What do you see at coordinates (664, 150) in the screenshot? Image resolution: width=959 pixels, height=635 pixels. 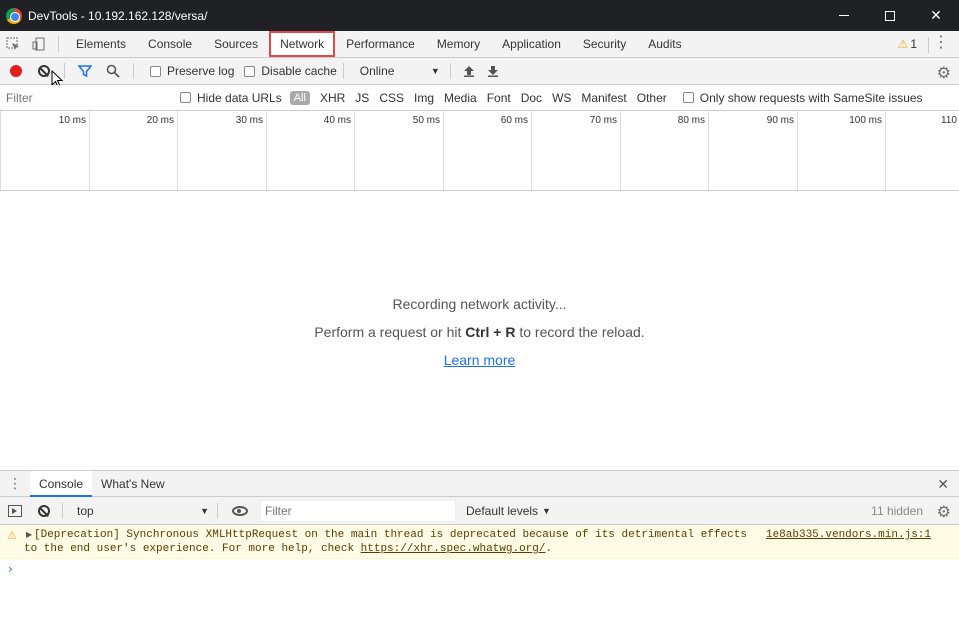 I see `timeline-tick: 80 ms` at bounding box center [664, 150].